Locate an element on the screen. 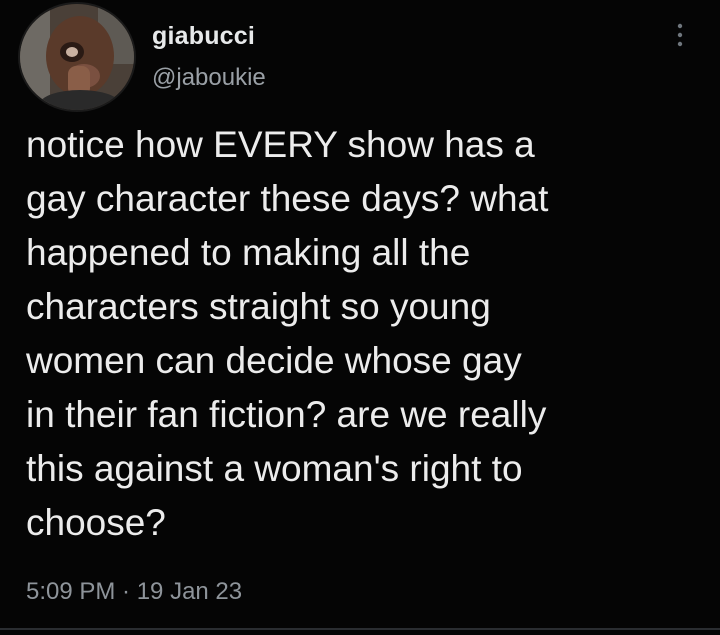  avatar-photo-icon is located at coordinates (77, 57).